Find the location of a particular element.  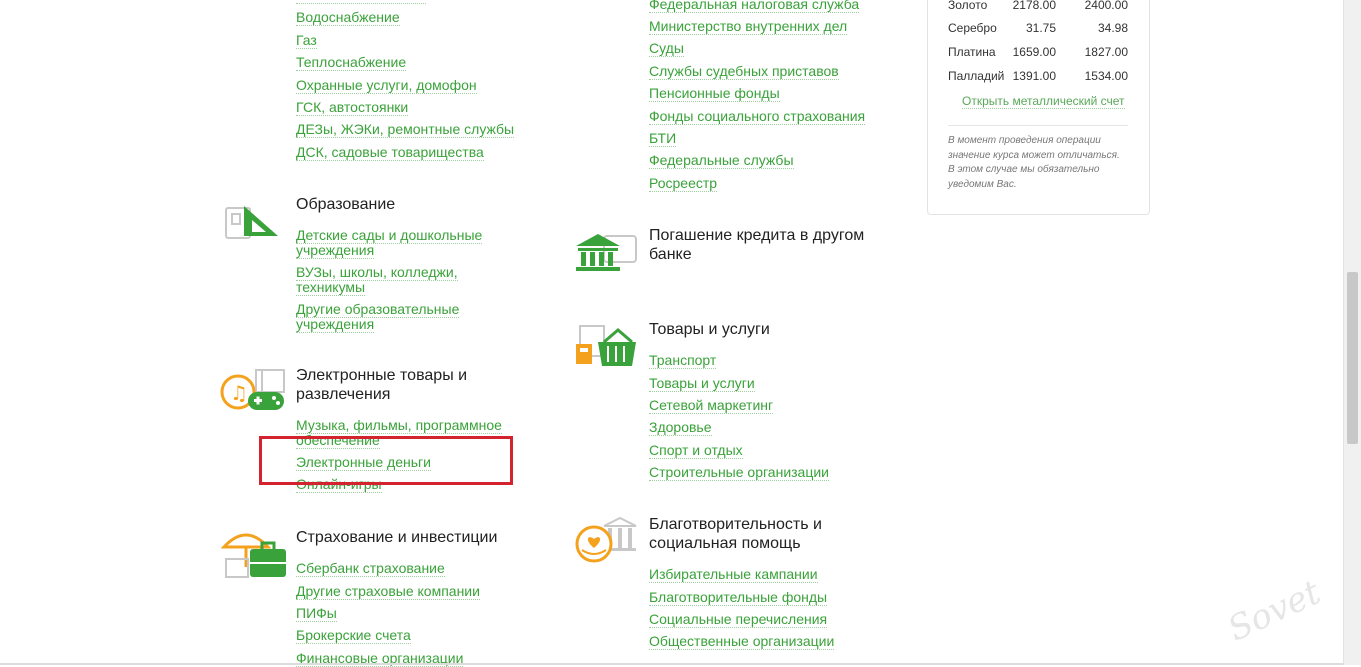

scrollbar-thumb is located at coordinates (1352, 358).